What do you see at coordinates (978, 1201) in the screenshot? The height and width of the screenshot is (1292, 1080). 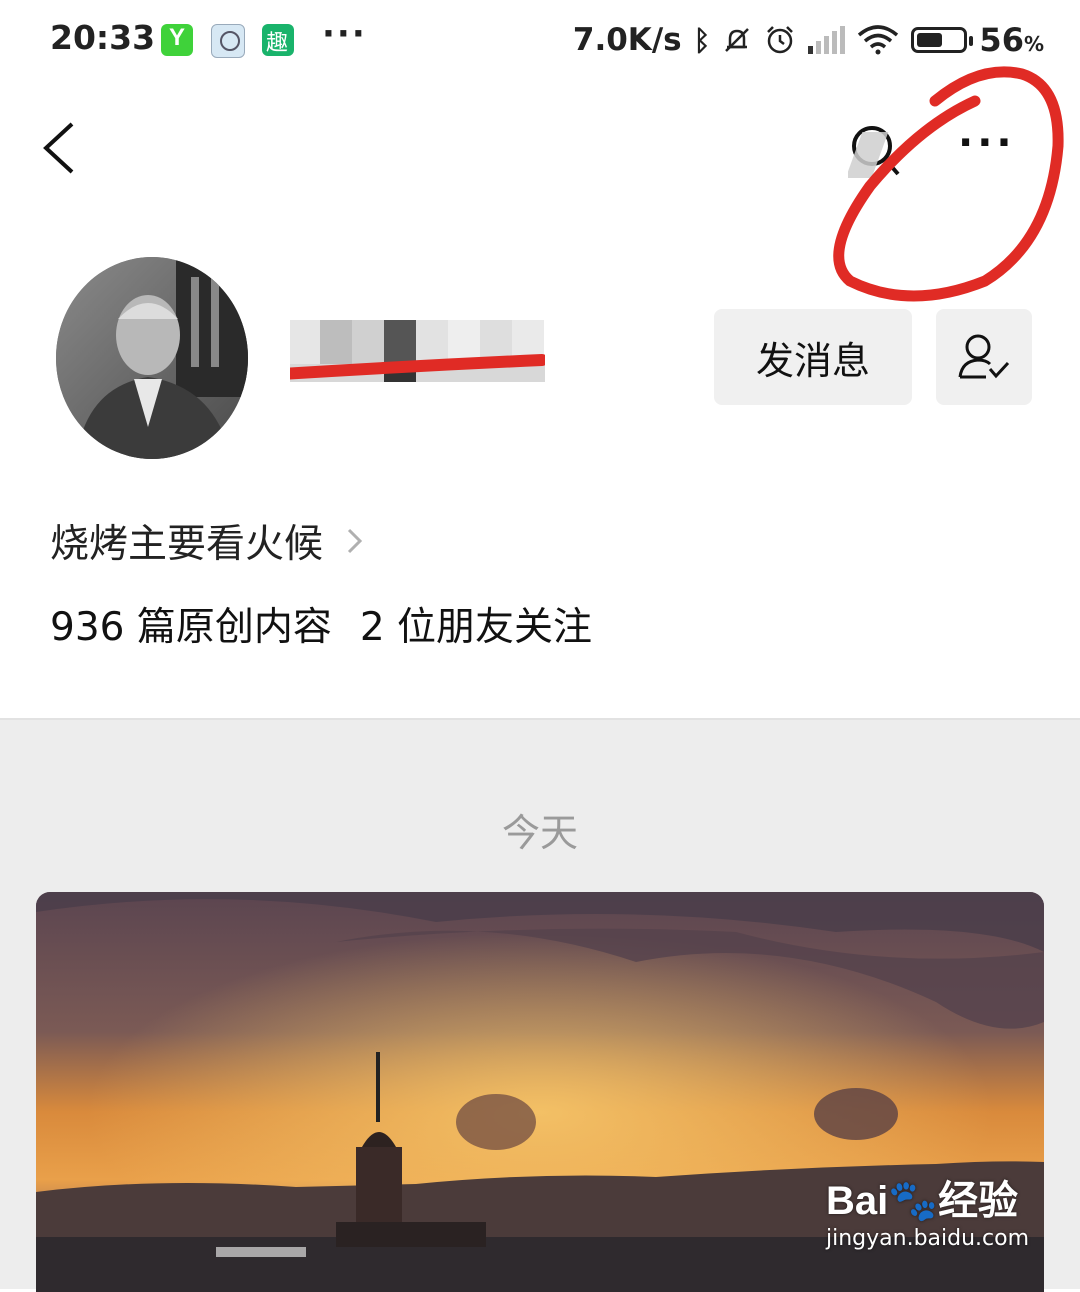 I see `watermark-brand-cn: 经验` at bounding box center [978, 1201].